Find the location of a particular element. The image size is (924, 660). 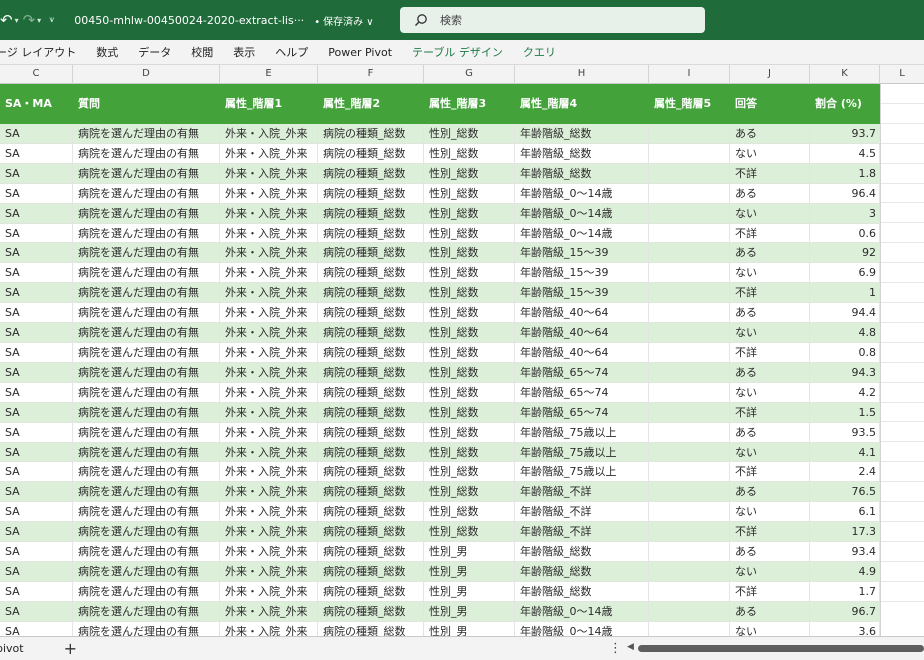

tab-page-layout: ージ レイアウト is located at coordinates (38, 52).